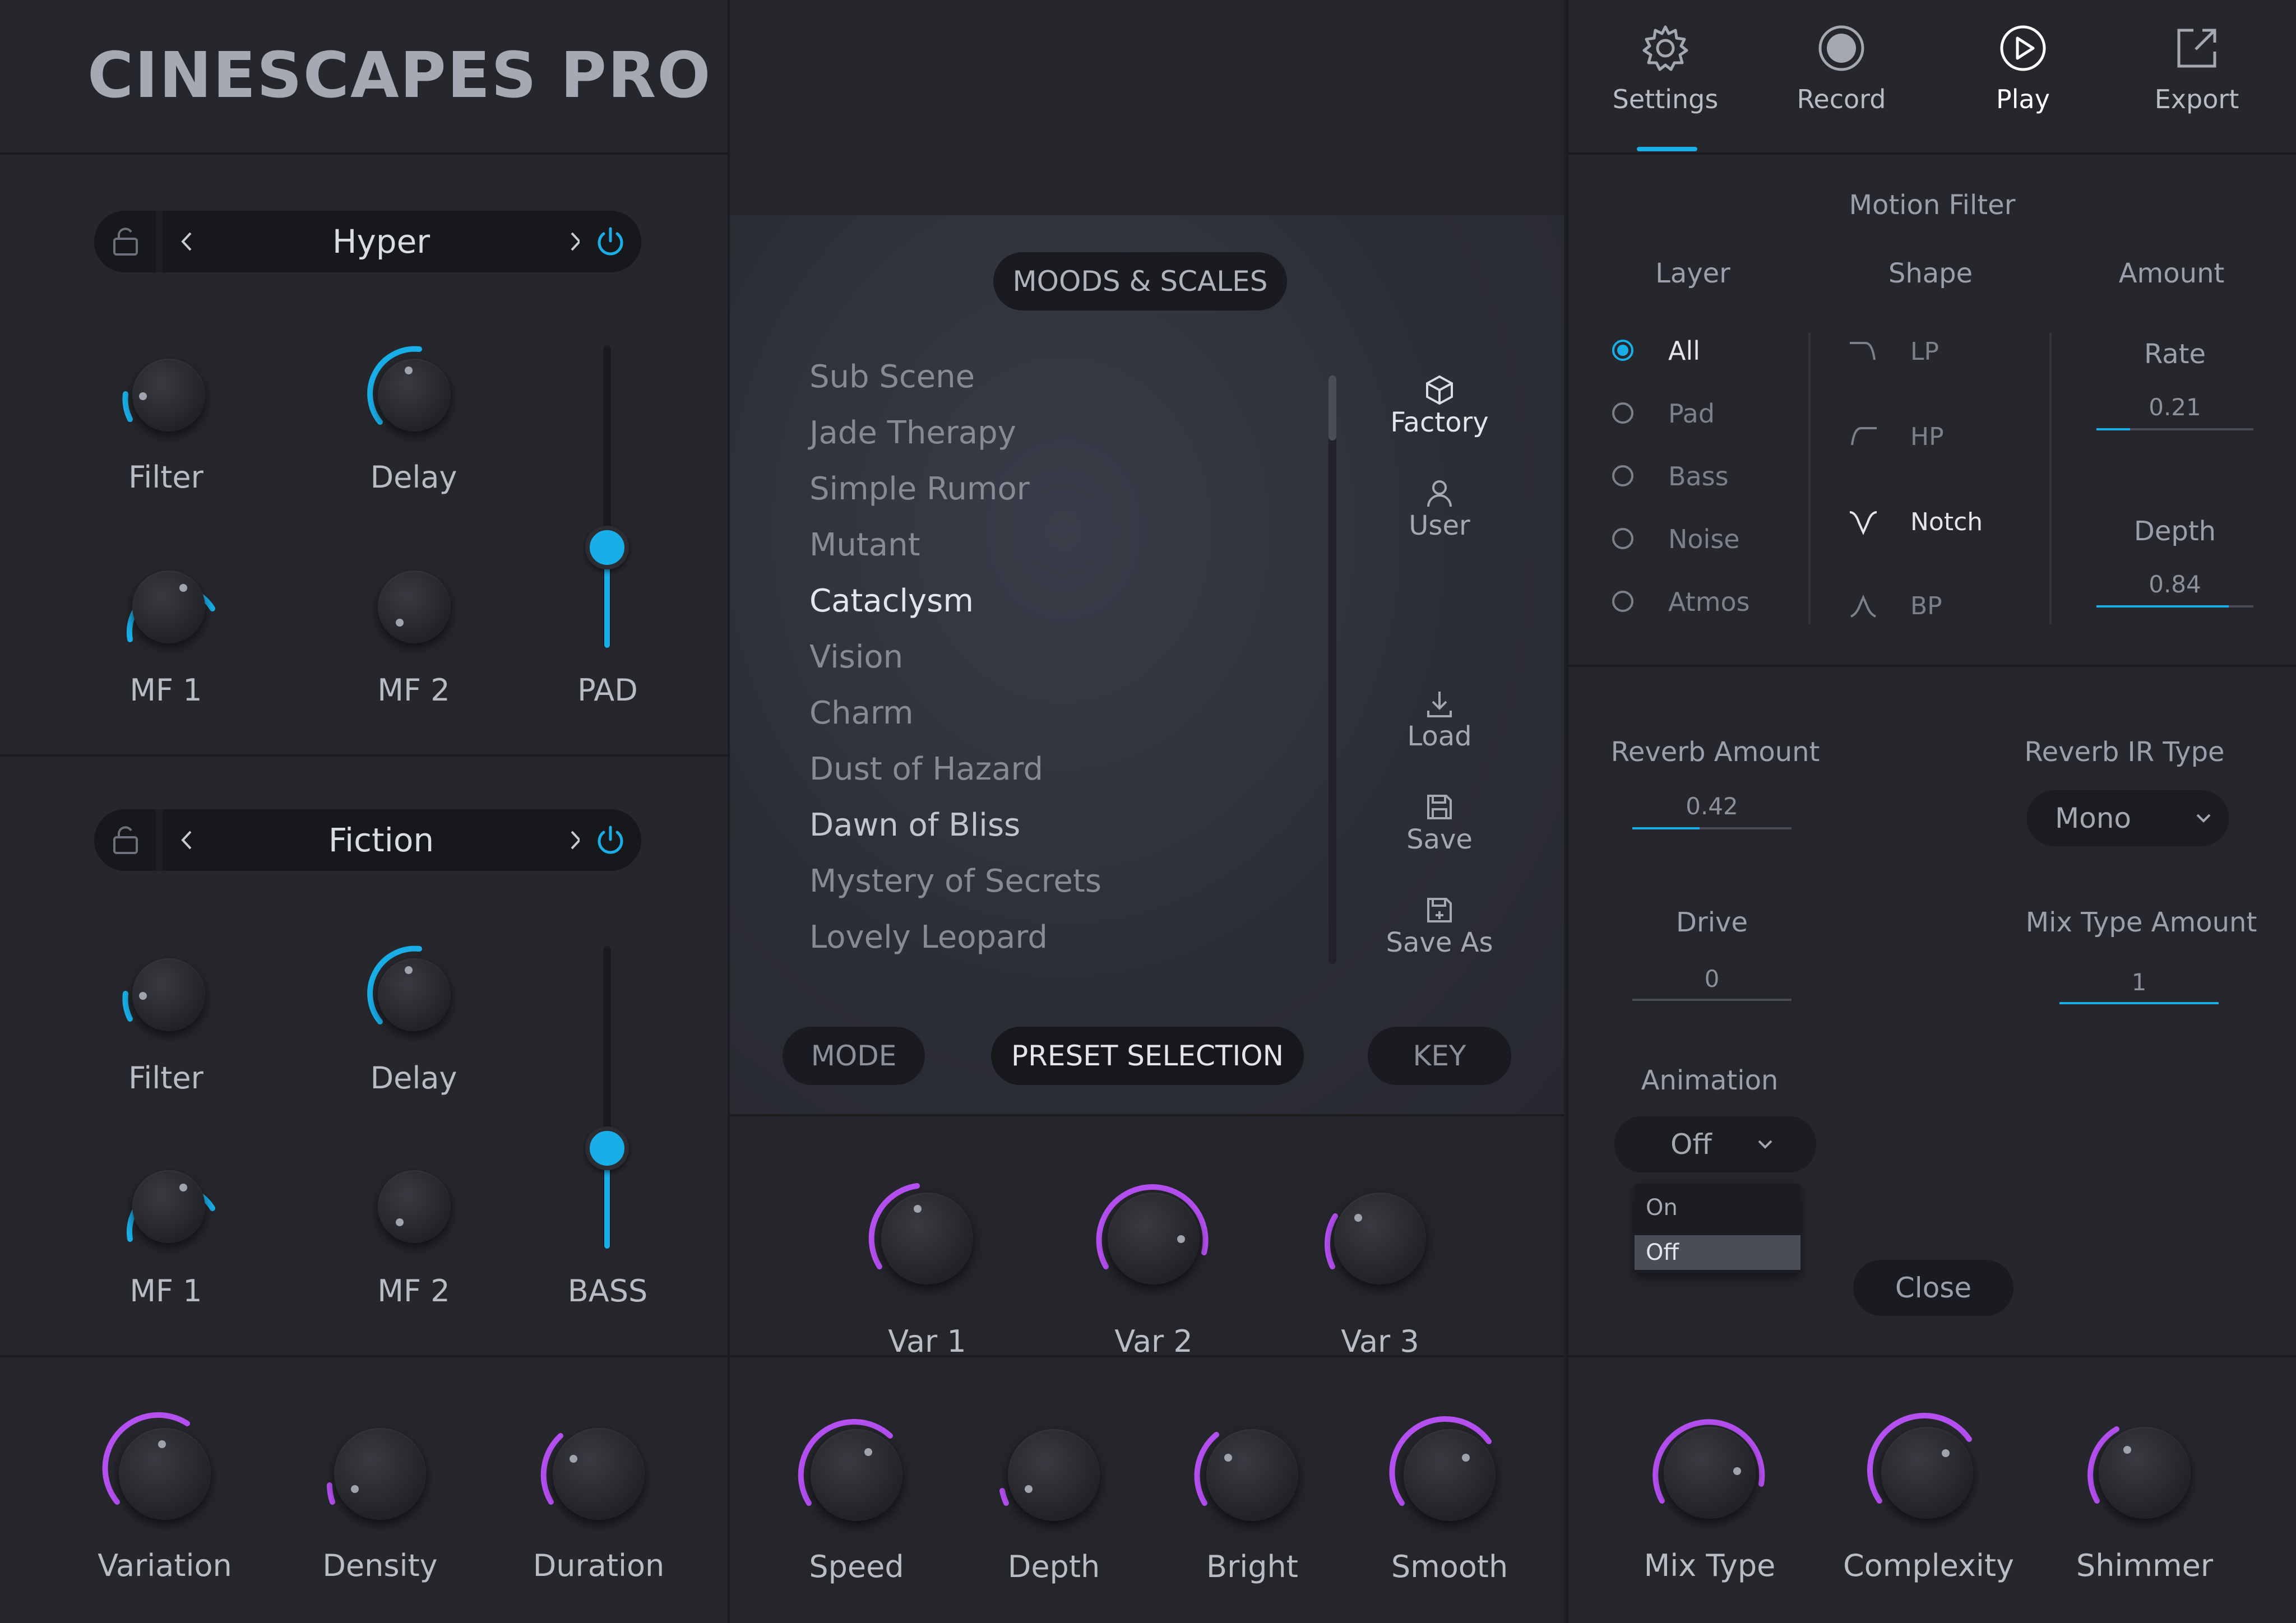 The width and height of the screenshot is (2296, 1623). What do you see at coordinates (1147, 1056) in the screenshot?
I see `tab-preset-selection: PRESET SELECTION` at bounding box center [1147, 1056].